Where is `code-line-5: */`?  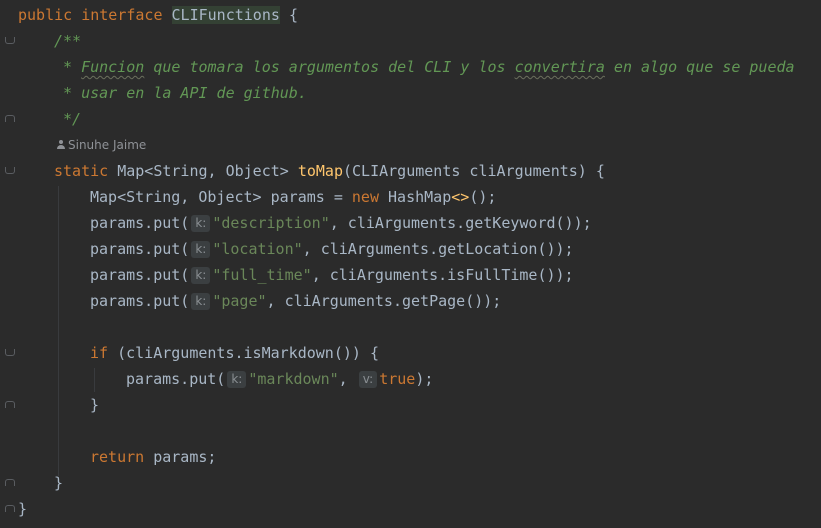
code-line-5: */ is located at coordinates (67, 119).